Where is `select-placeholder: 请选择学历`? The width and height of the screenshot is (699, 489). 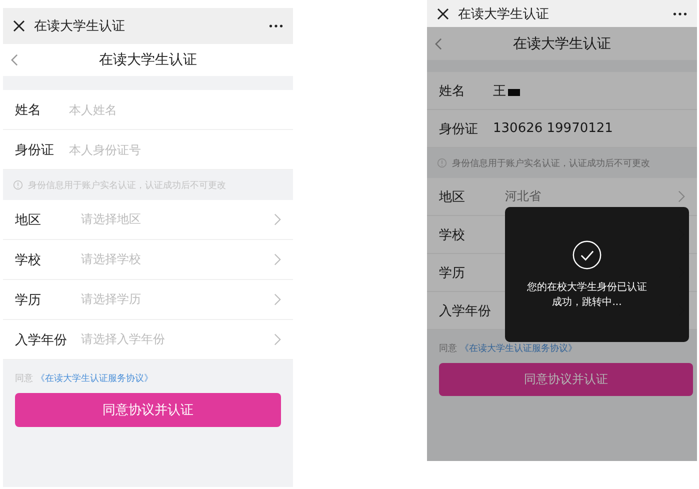 select-placeholder: 请选择学历 is located at coordinates (111, 299).